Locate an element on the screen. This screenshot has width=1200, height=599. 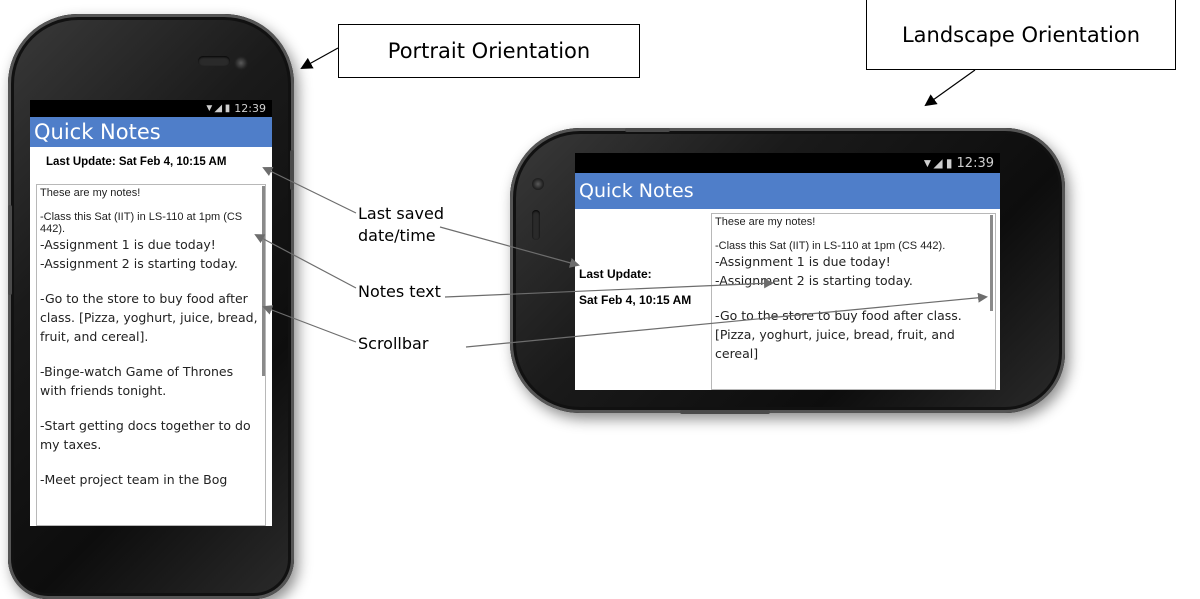
last-update-label: Last Update: Sat Feb 4, 10:15 AM is located at coordinates (136, 162).